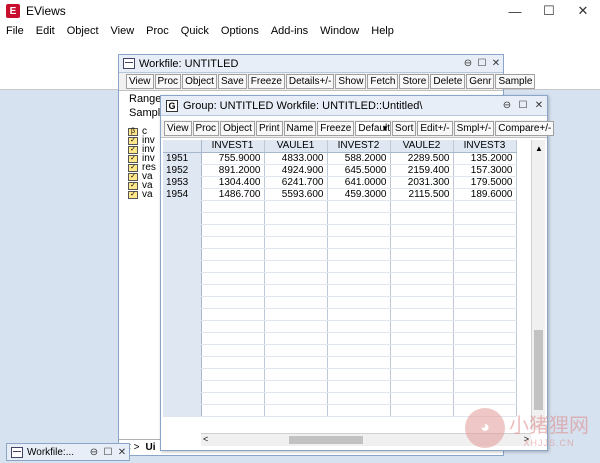 Image resolution: width=600 pixels, height=463 pixels. Describe the element at coordinates (300, 128) in the screenshot. I see `grp-name-button: Name` at that location.